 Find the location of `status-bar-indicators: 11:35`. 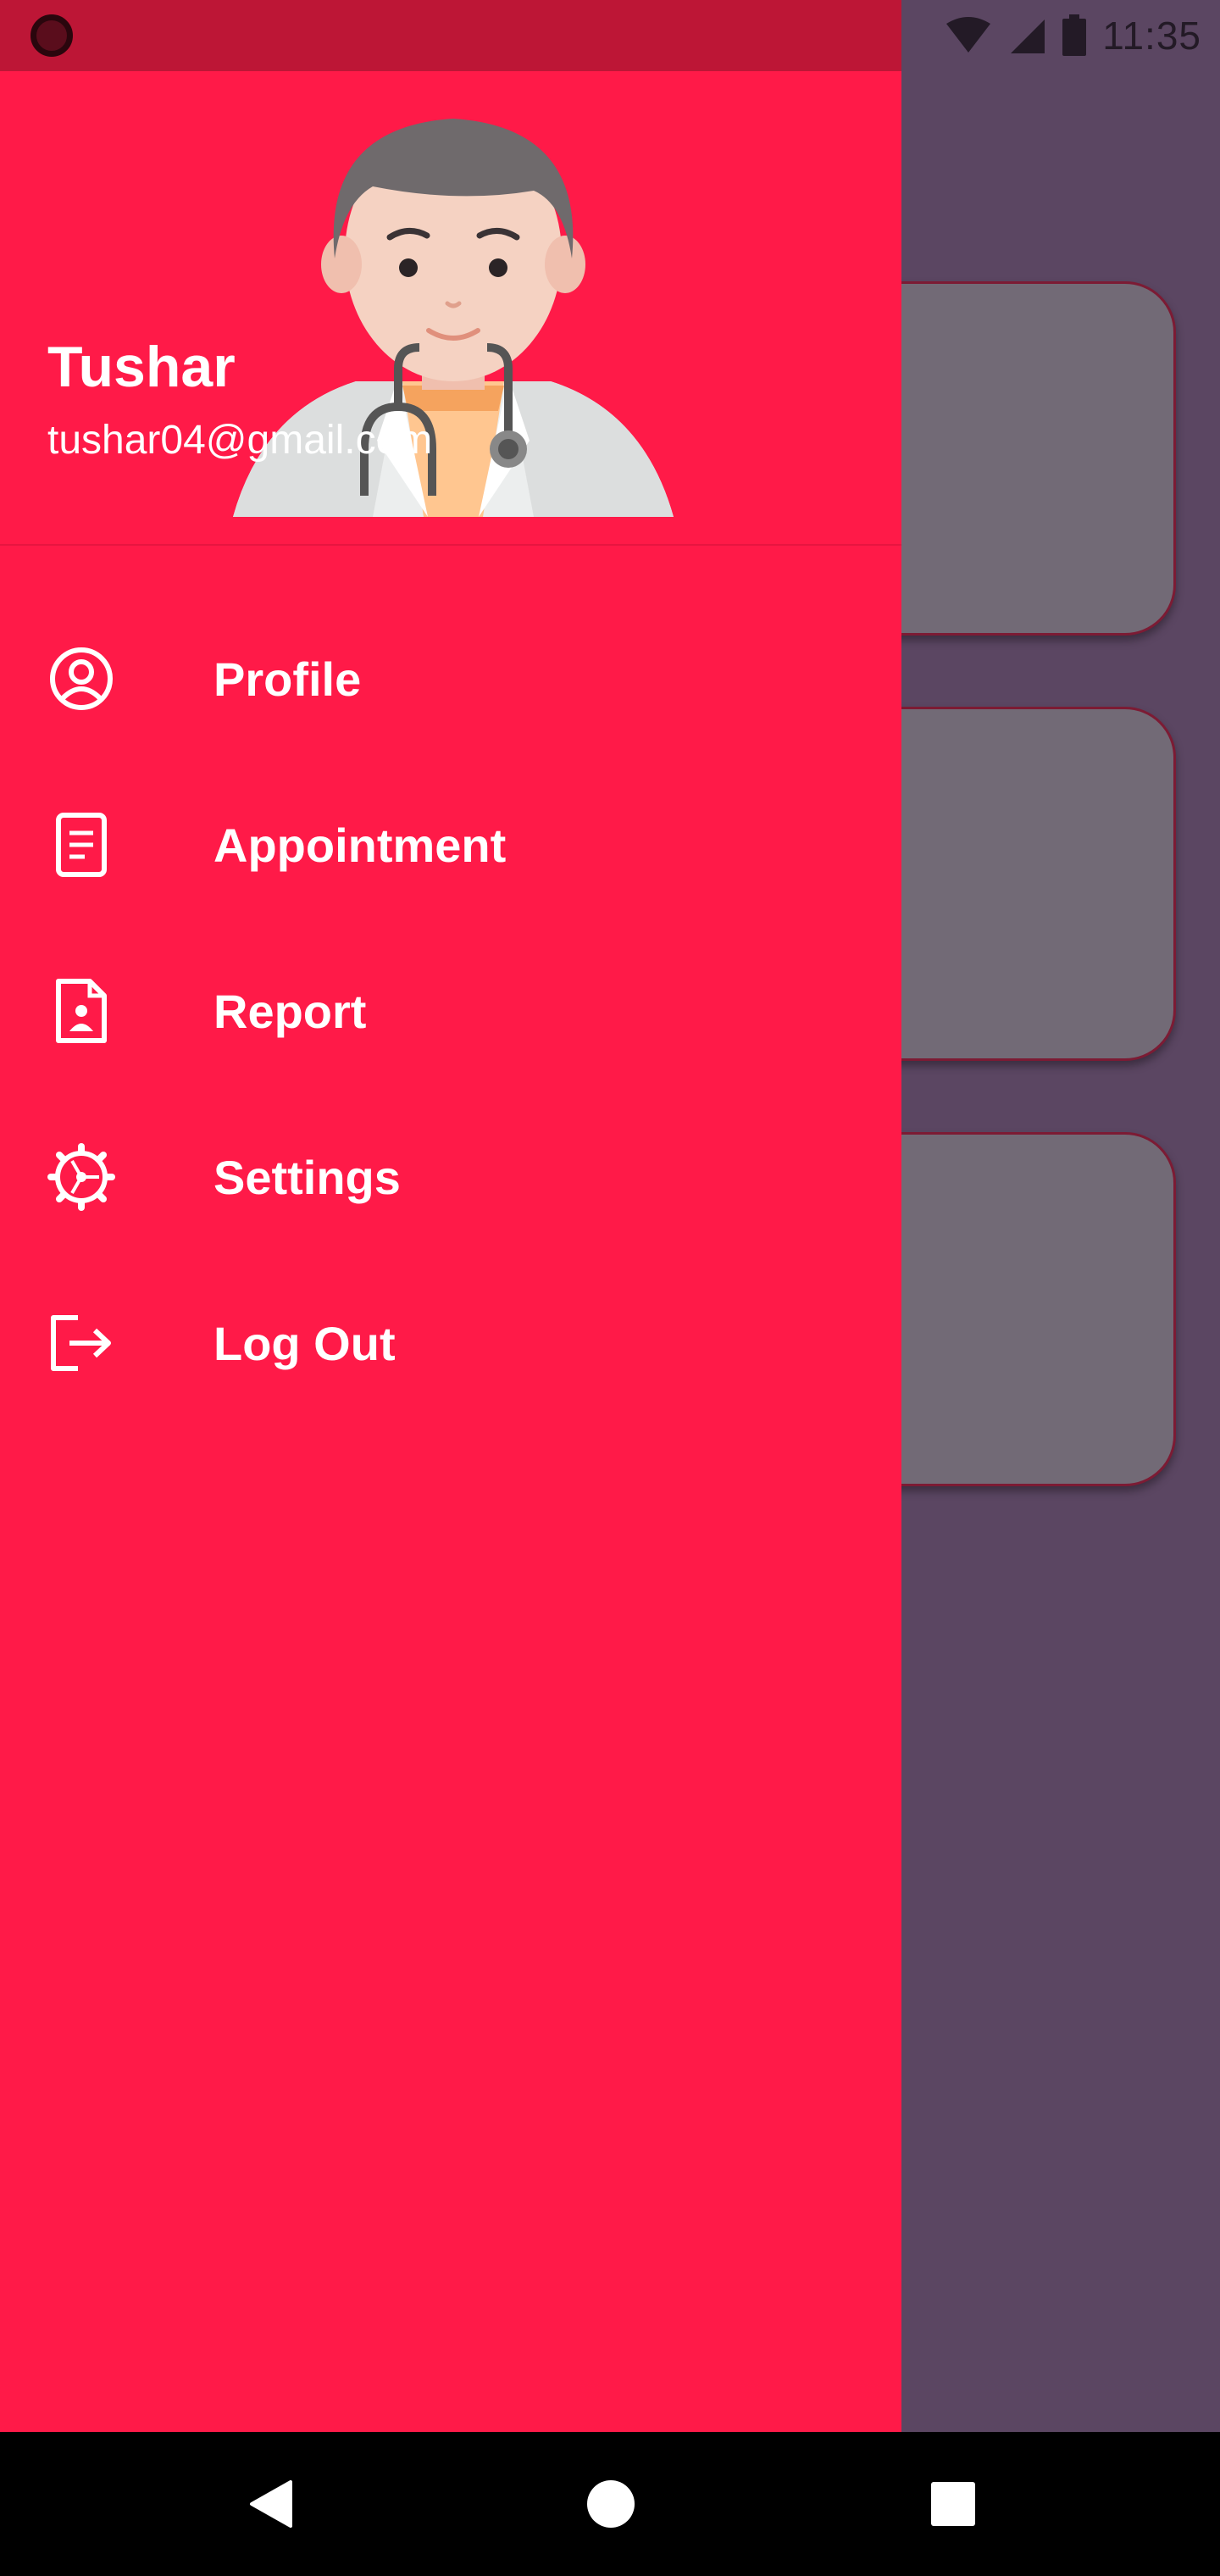

status-bar-indicators: 11:35 is located at coordinates (1073, 35).